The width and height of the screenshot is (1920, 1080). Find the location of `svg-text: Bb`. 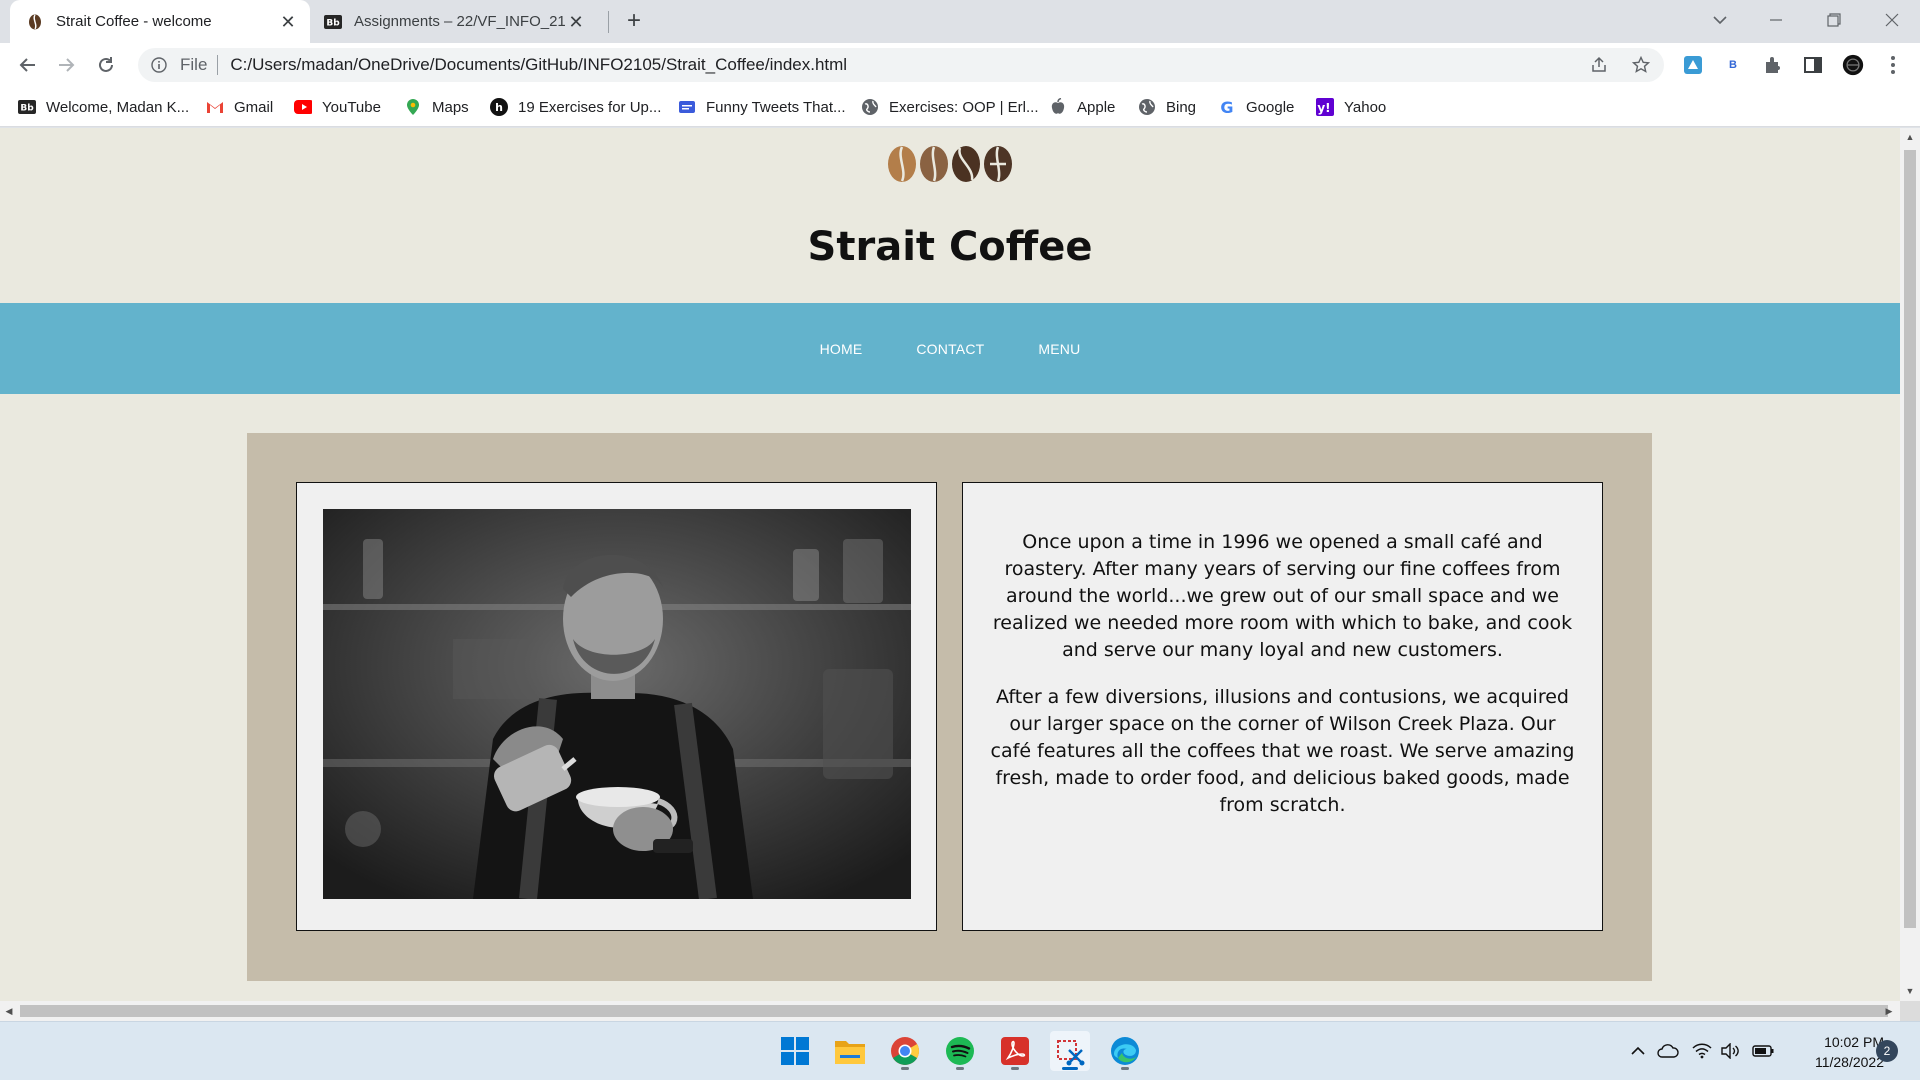

svg-text: Bb is located at coordinates (333, 23).